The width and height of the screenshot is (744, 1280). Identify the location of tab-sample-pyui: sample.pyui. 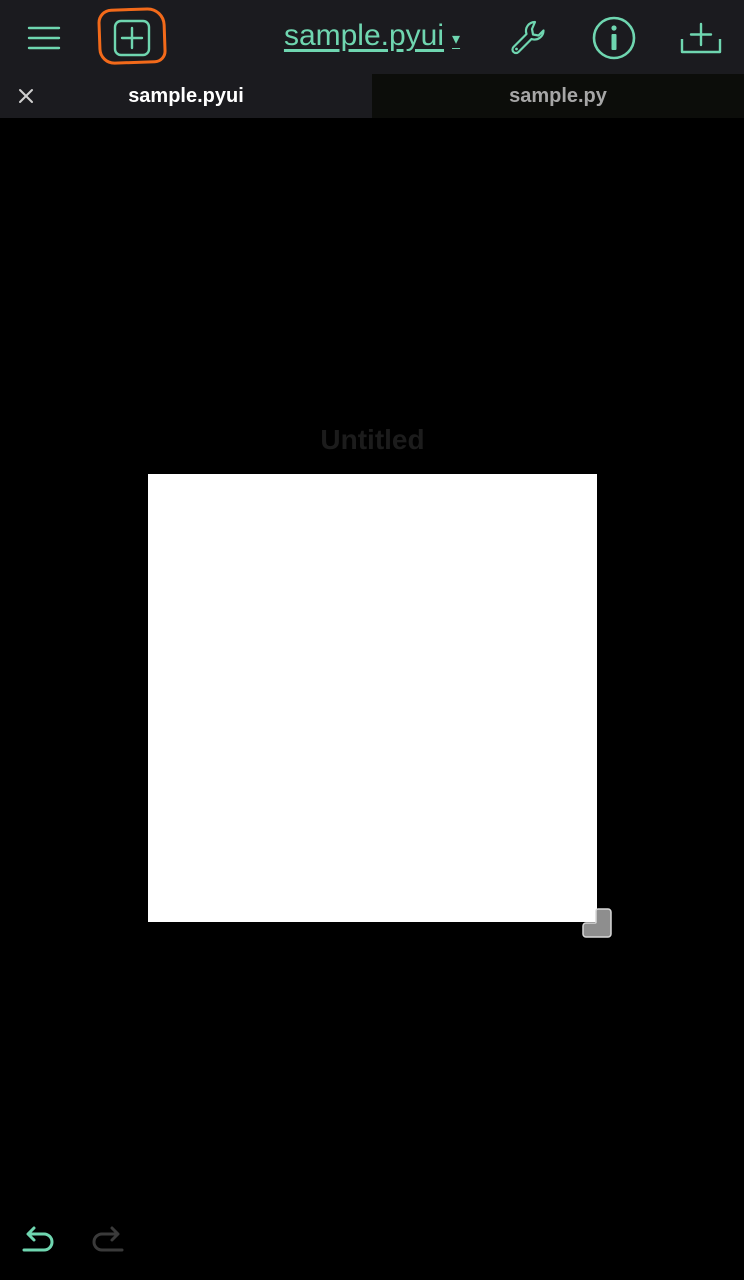
(186, 96).